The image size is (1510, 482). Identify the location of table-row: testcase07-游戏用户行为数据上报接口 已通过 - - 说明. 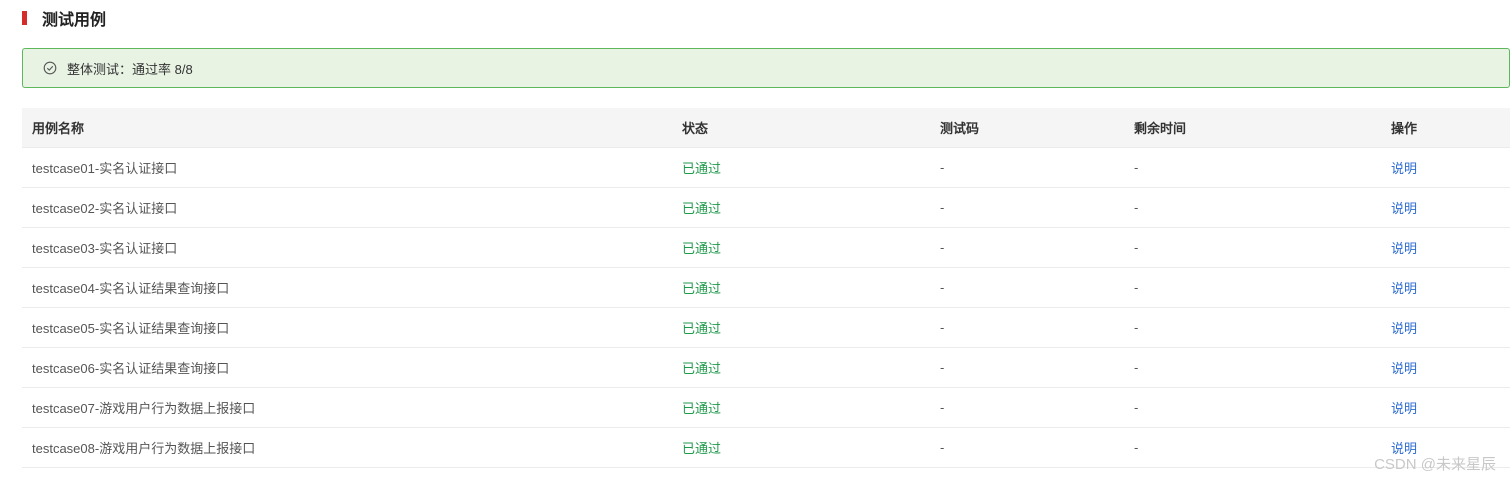
(766, 407).